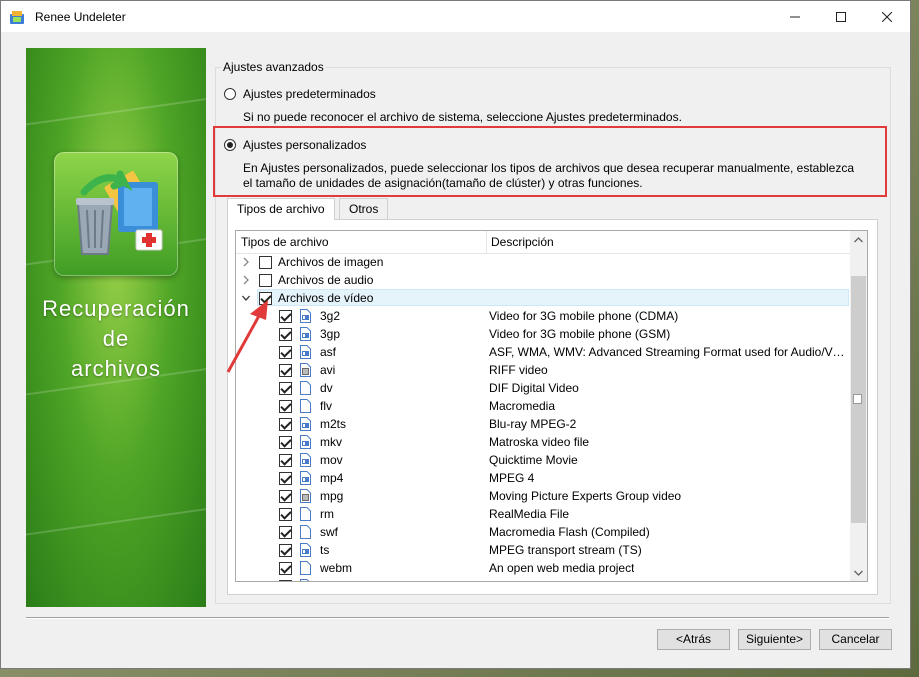 This screenshot has height=677, width=919. What do you see at coordinates (857, 399) in the screenshot?
I see `scroll-marker` at bounding box center [857, 399].